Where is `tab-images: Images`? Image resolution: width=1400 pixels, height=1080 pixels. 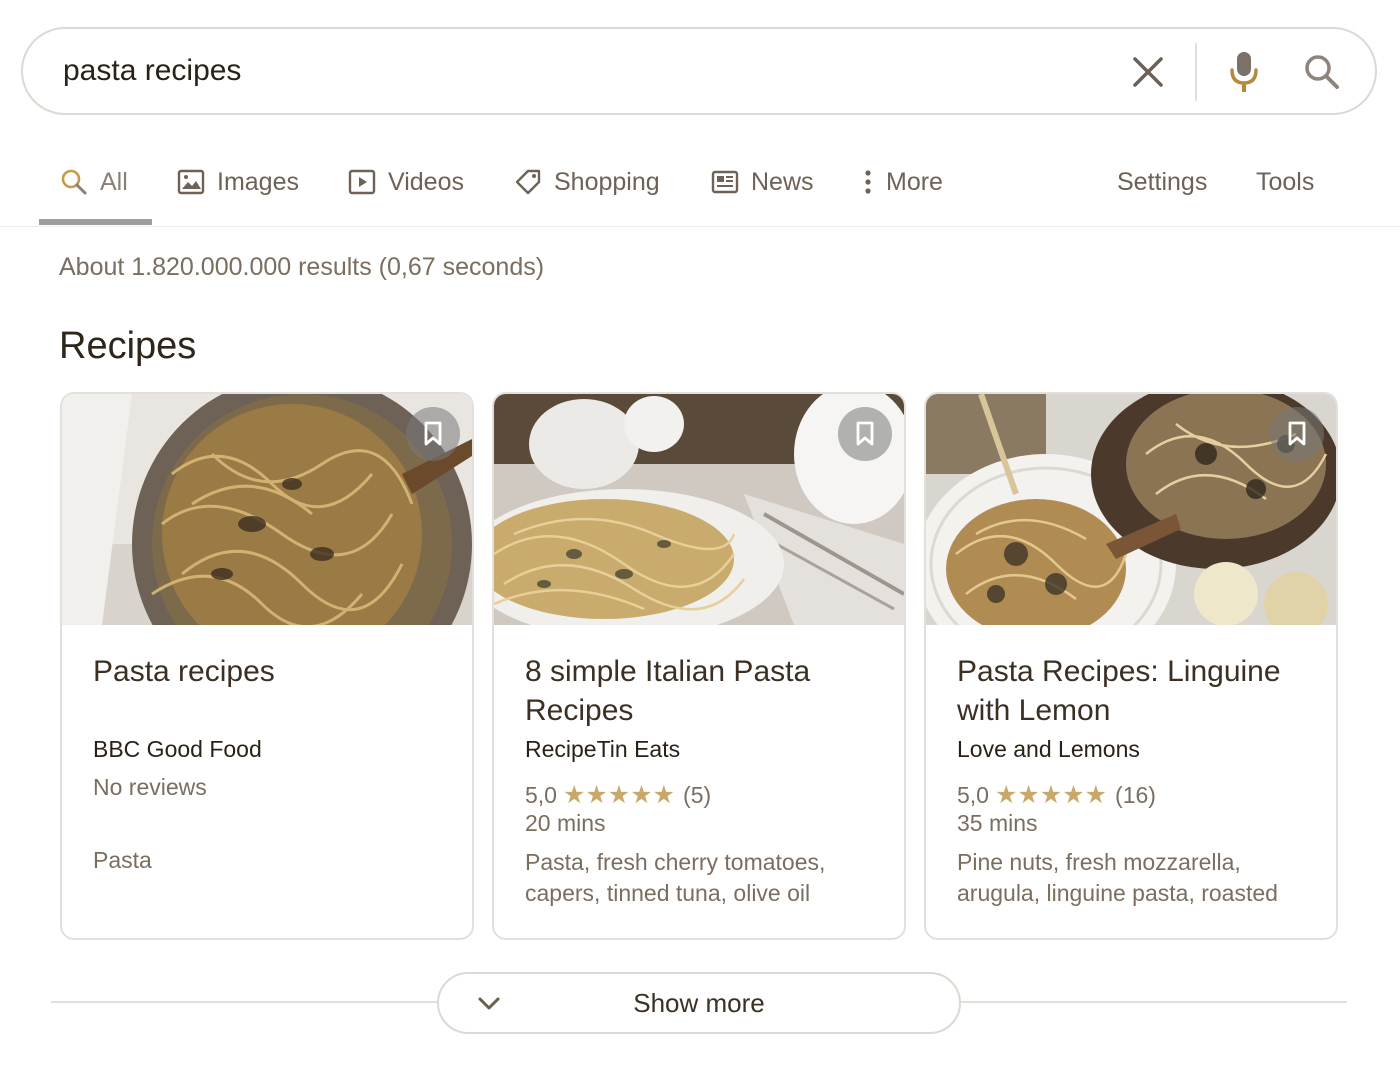
tab-images: Images is located at coordinates (238, 182).